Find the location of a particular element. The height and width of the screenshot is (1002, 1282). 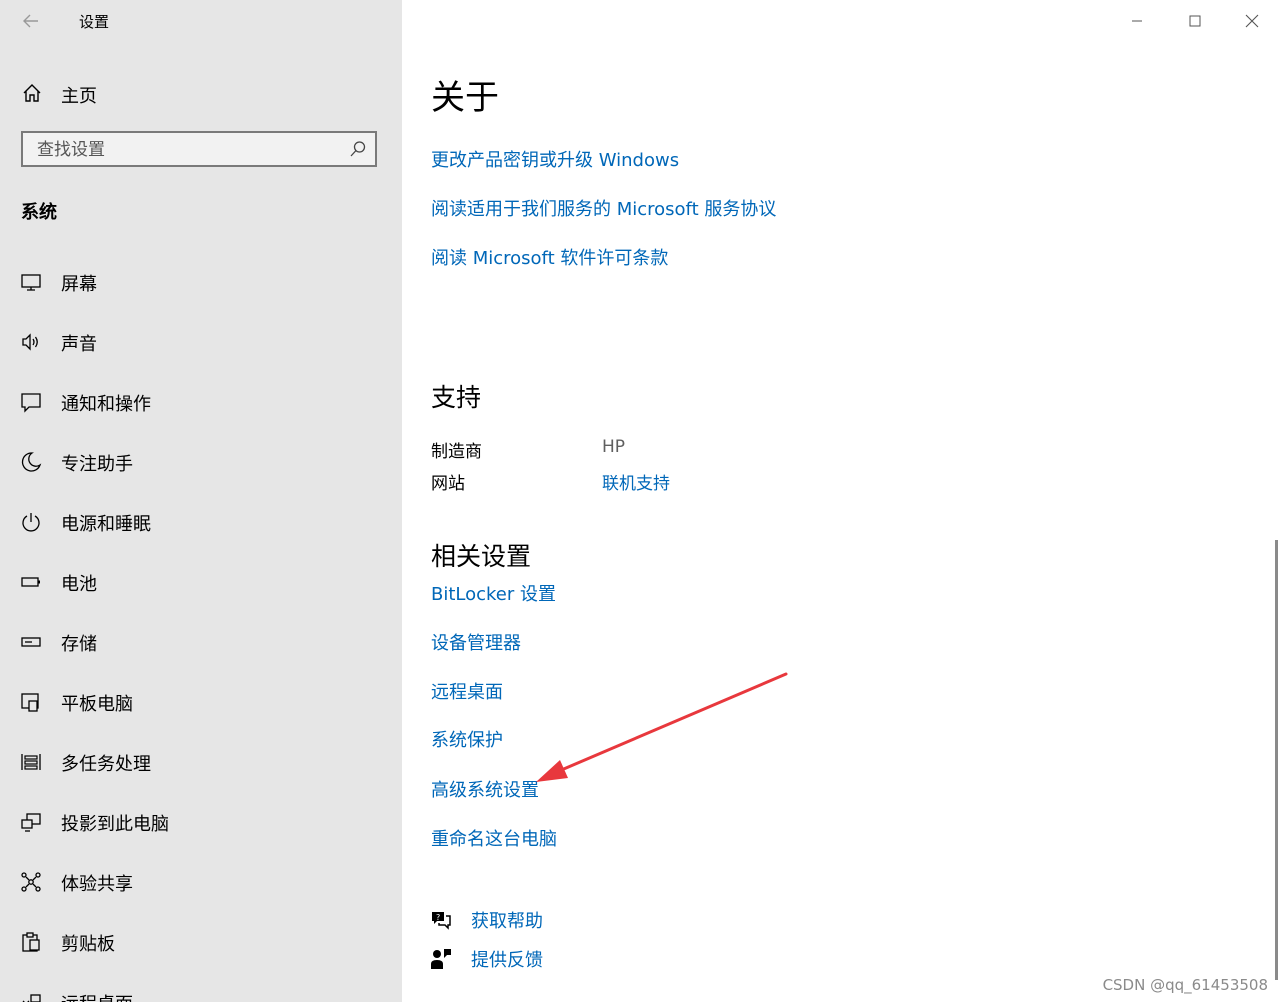

sidebar-item-label: 声音 is located at coordinates (79, 344).